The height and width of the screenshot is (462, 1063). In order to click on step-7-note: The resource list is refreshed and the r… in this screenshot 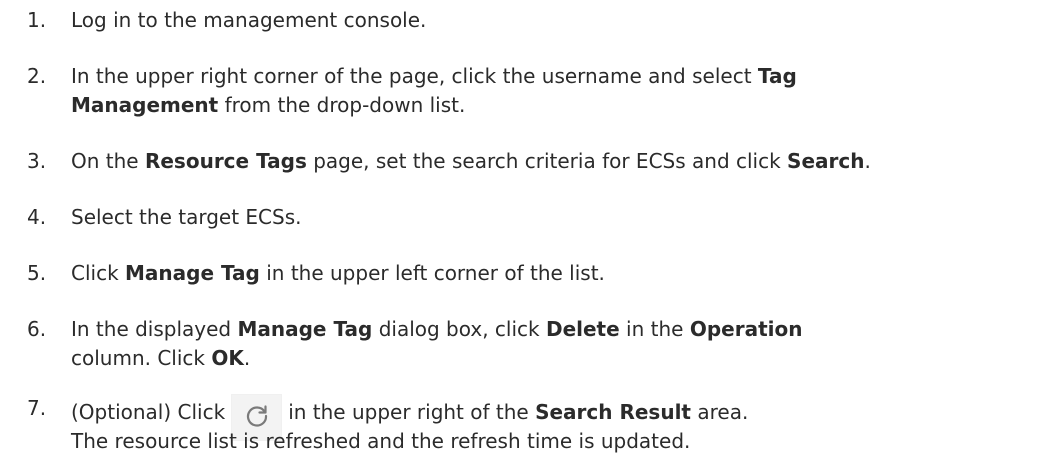, I will do `click(381, 441)`.